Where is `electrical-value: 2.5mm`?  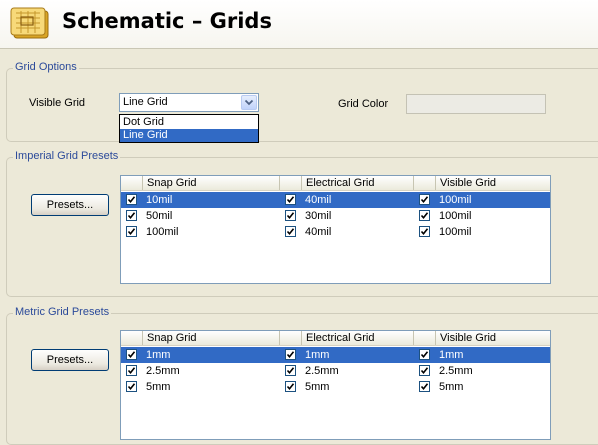
electrical-value: 2.5mm is located at coordinates (322, 371).